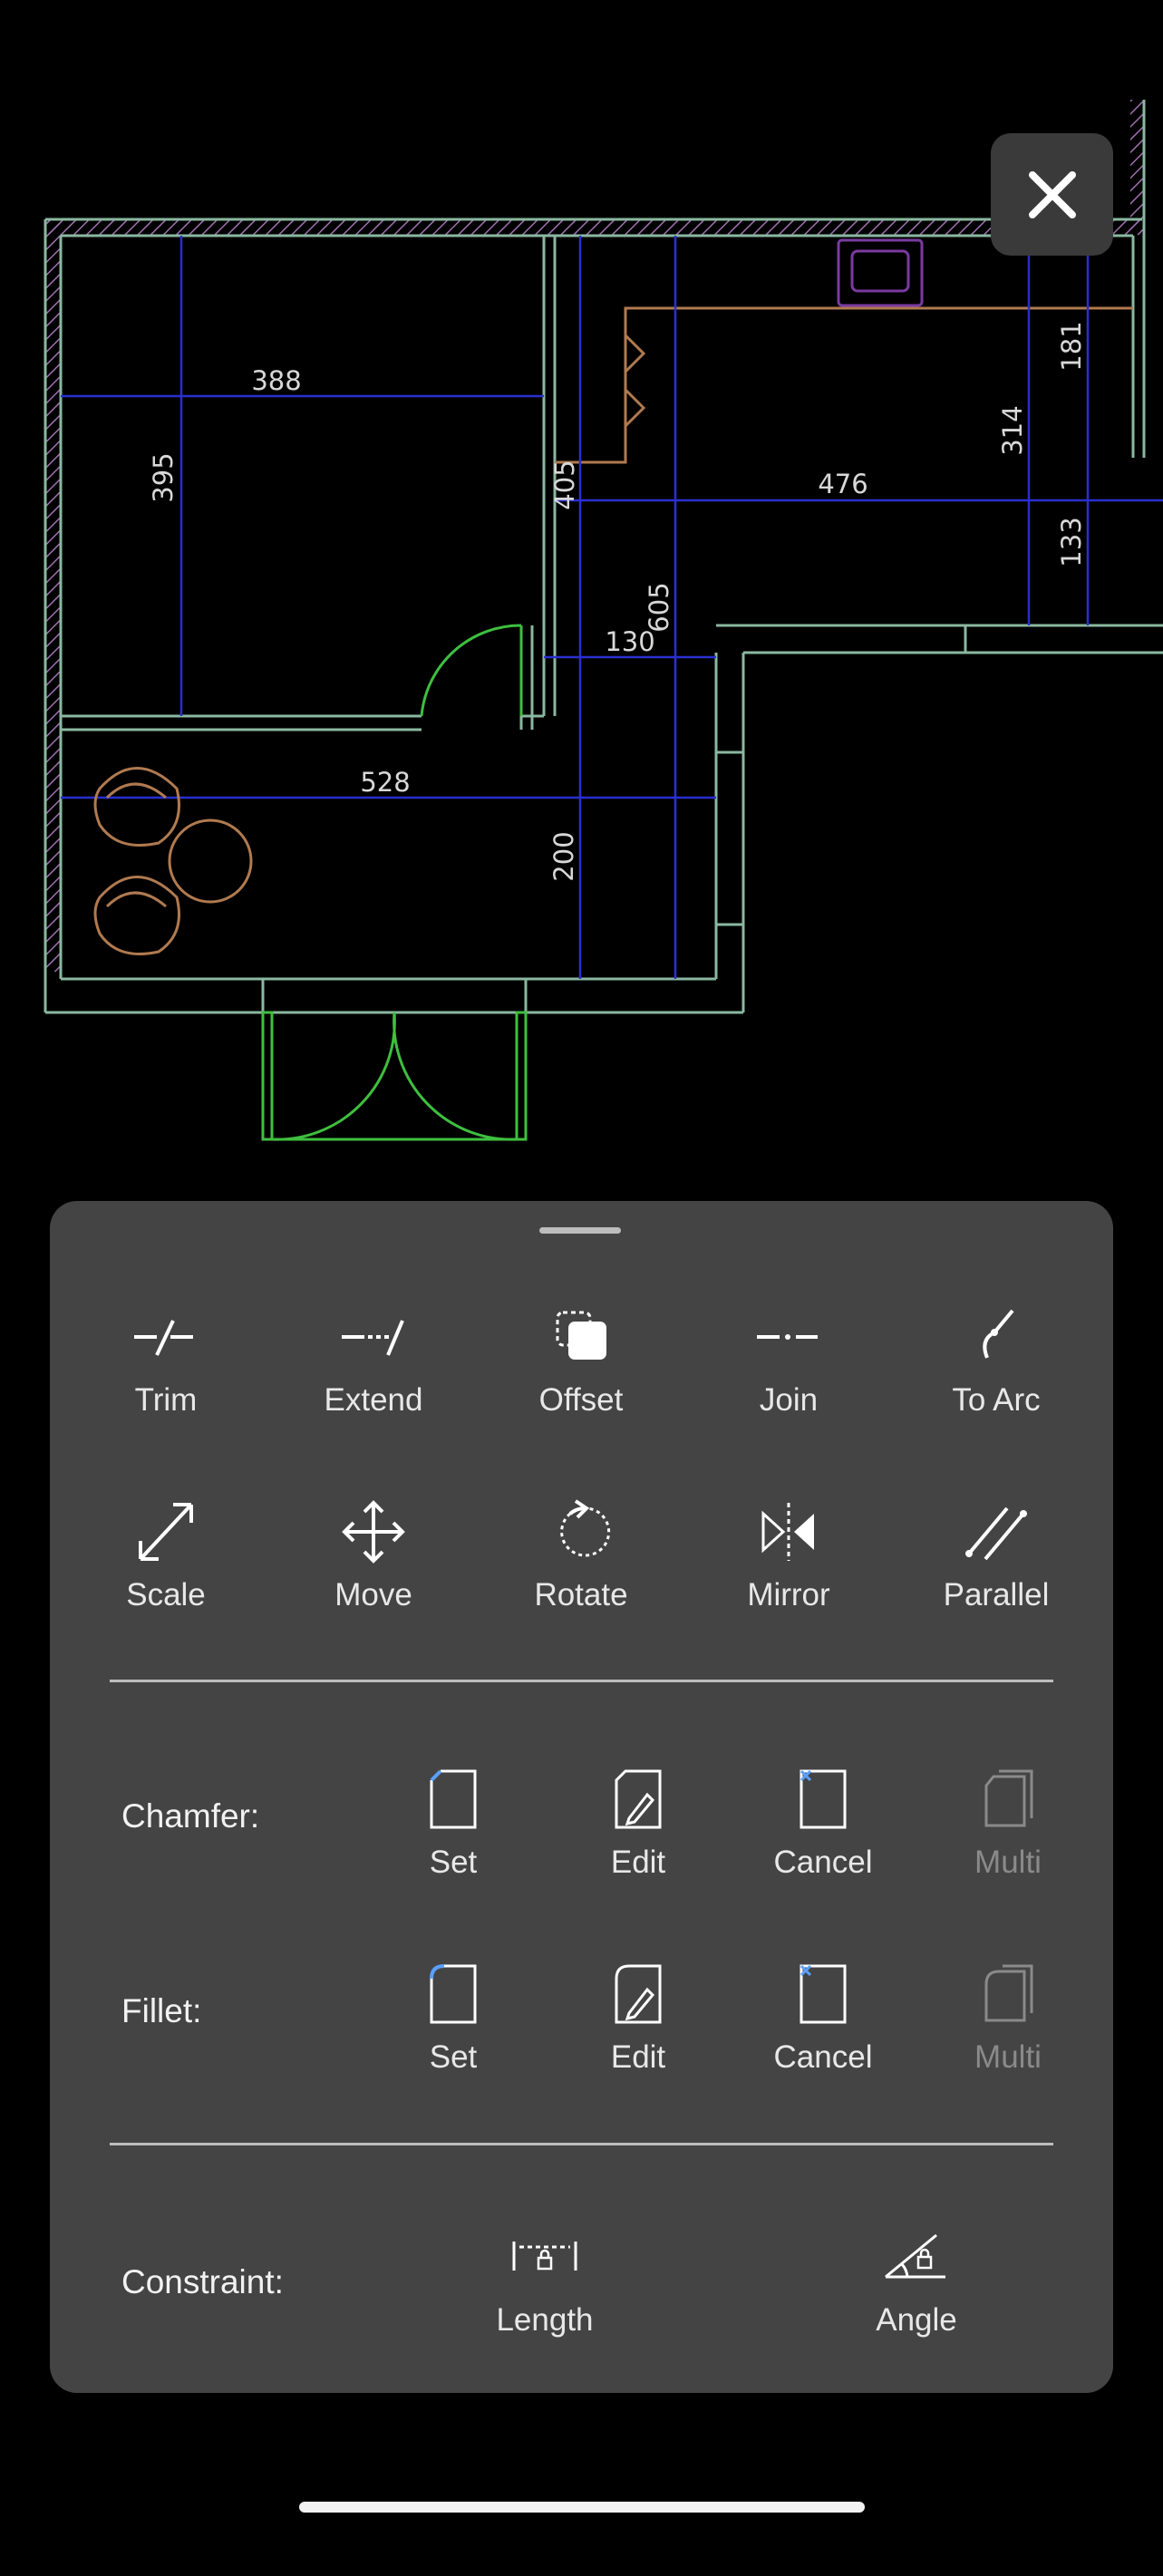 This screenshot has height=2576, width=1163. I want to click on dim-395: 395, so click(163, 477).